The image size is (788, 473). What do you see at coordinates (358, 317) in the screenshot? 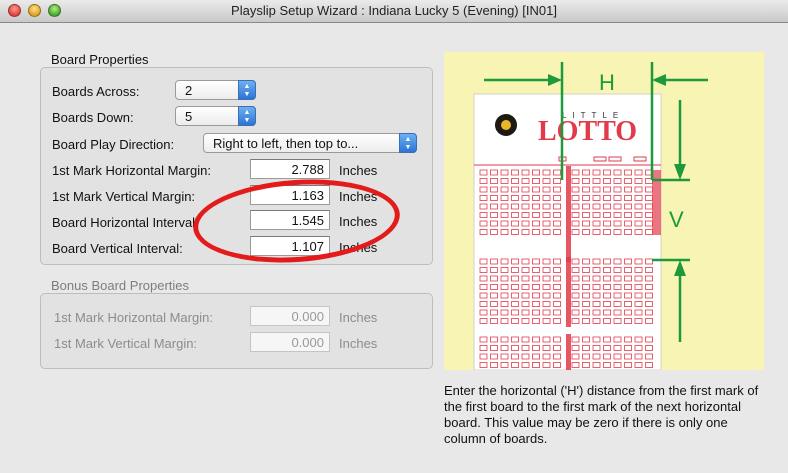
I see `bonus-h-margin-unit: Inches` at bounding box center [358, 317].